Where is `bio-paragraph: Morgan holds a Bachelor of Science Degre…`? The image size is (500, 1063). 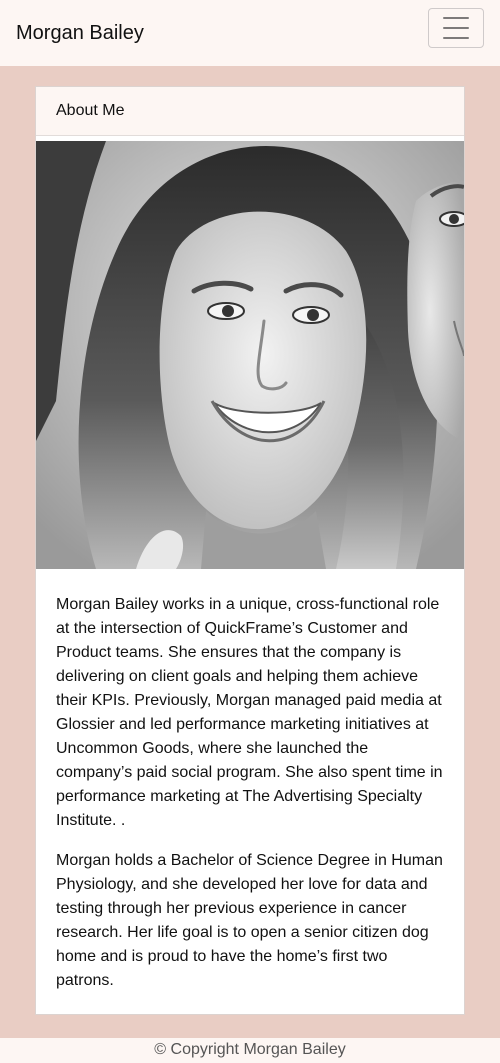
bio-paragraph: Morgan holds a Bachelor of Science Degre… is located at coordinates (249, 920).